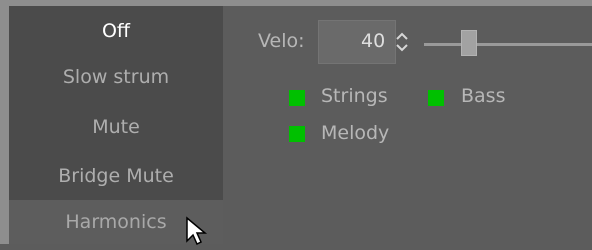 The image size is (592, 250). Describe the element at coordinates (116, 31) in the screenshot. I see `menu-item-off: Off` at that location.